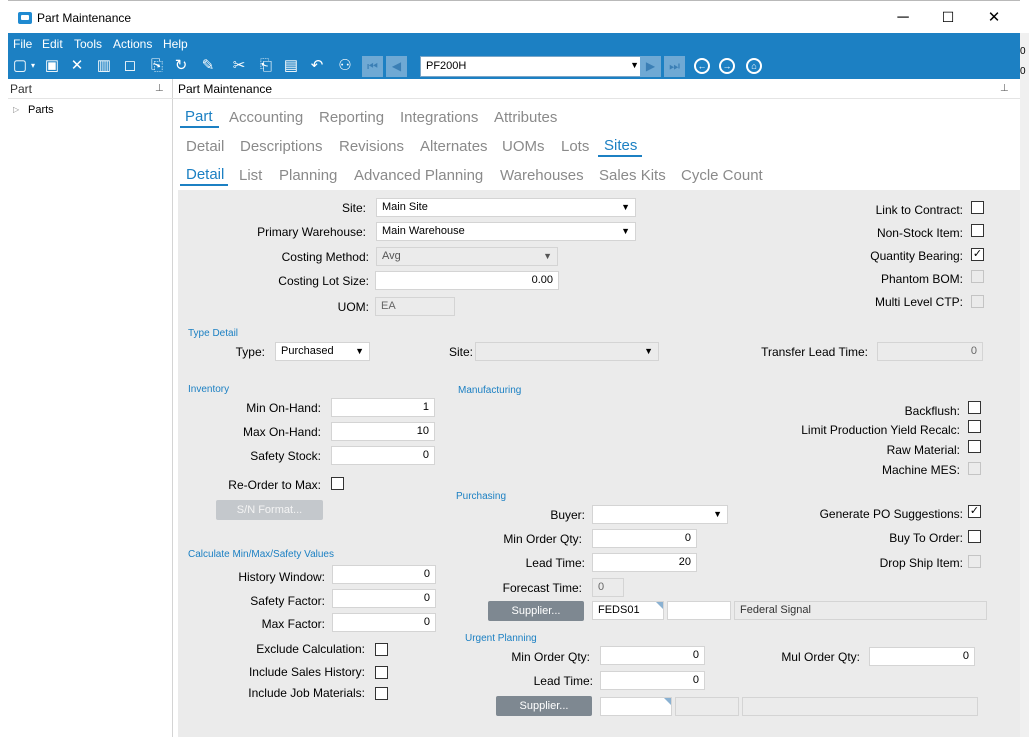 The image size is (1029, 737). I want to click on book-icon: ▥, so click(104, 66).